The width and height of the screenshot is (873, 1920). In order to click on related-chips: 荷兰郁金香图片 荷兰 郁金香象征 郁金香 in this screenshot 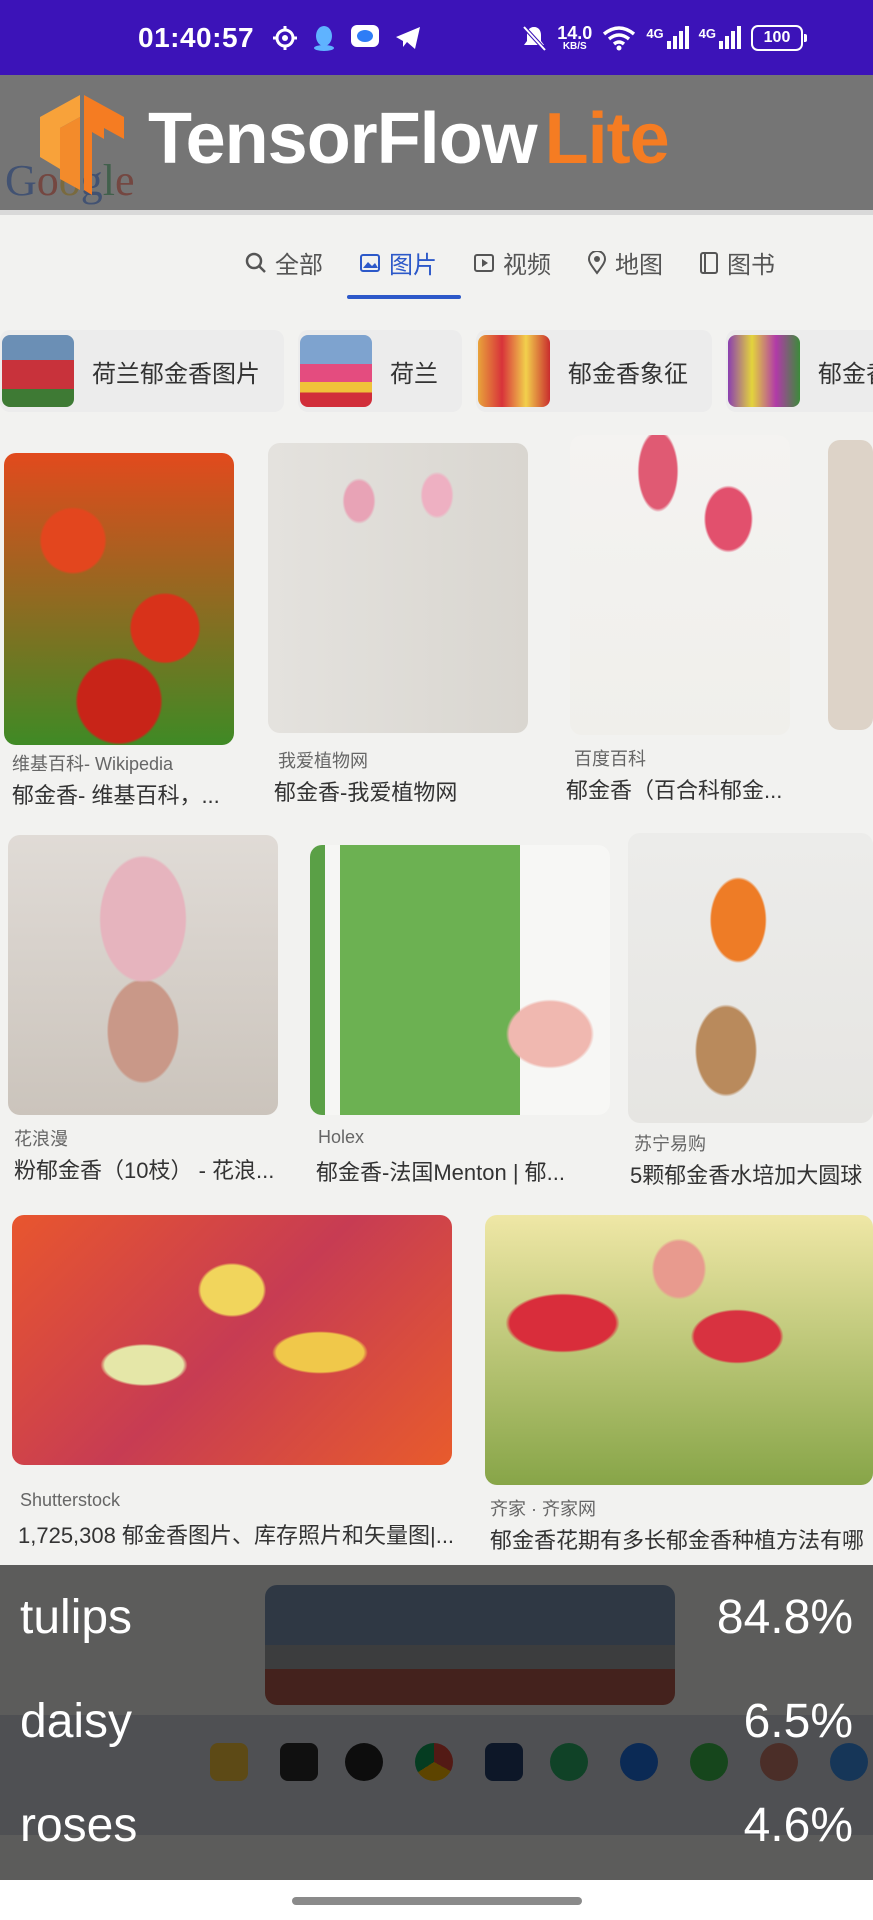, I will do `click(436, 371)`.